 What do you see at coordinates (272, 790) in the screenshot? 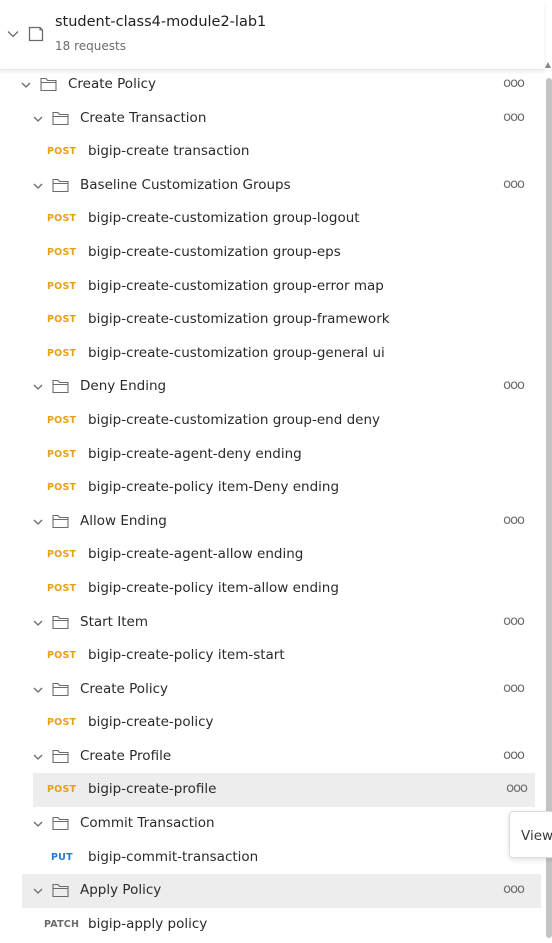
I see `request-bigip-create-profile: POST bigip-create-profile ooo` at bounding box center [272, 790].